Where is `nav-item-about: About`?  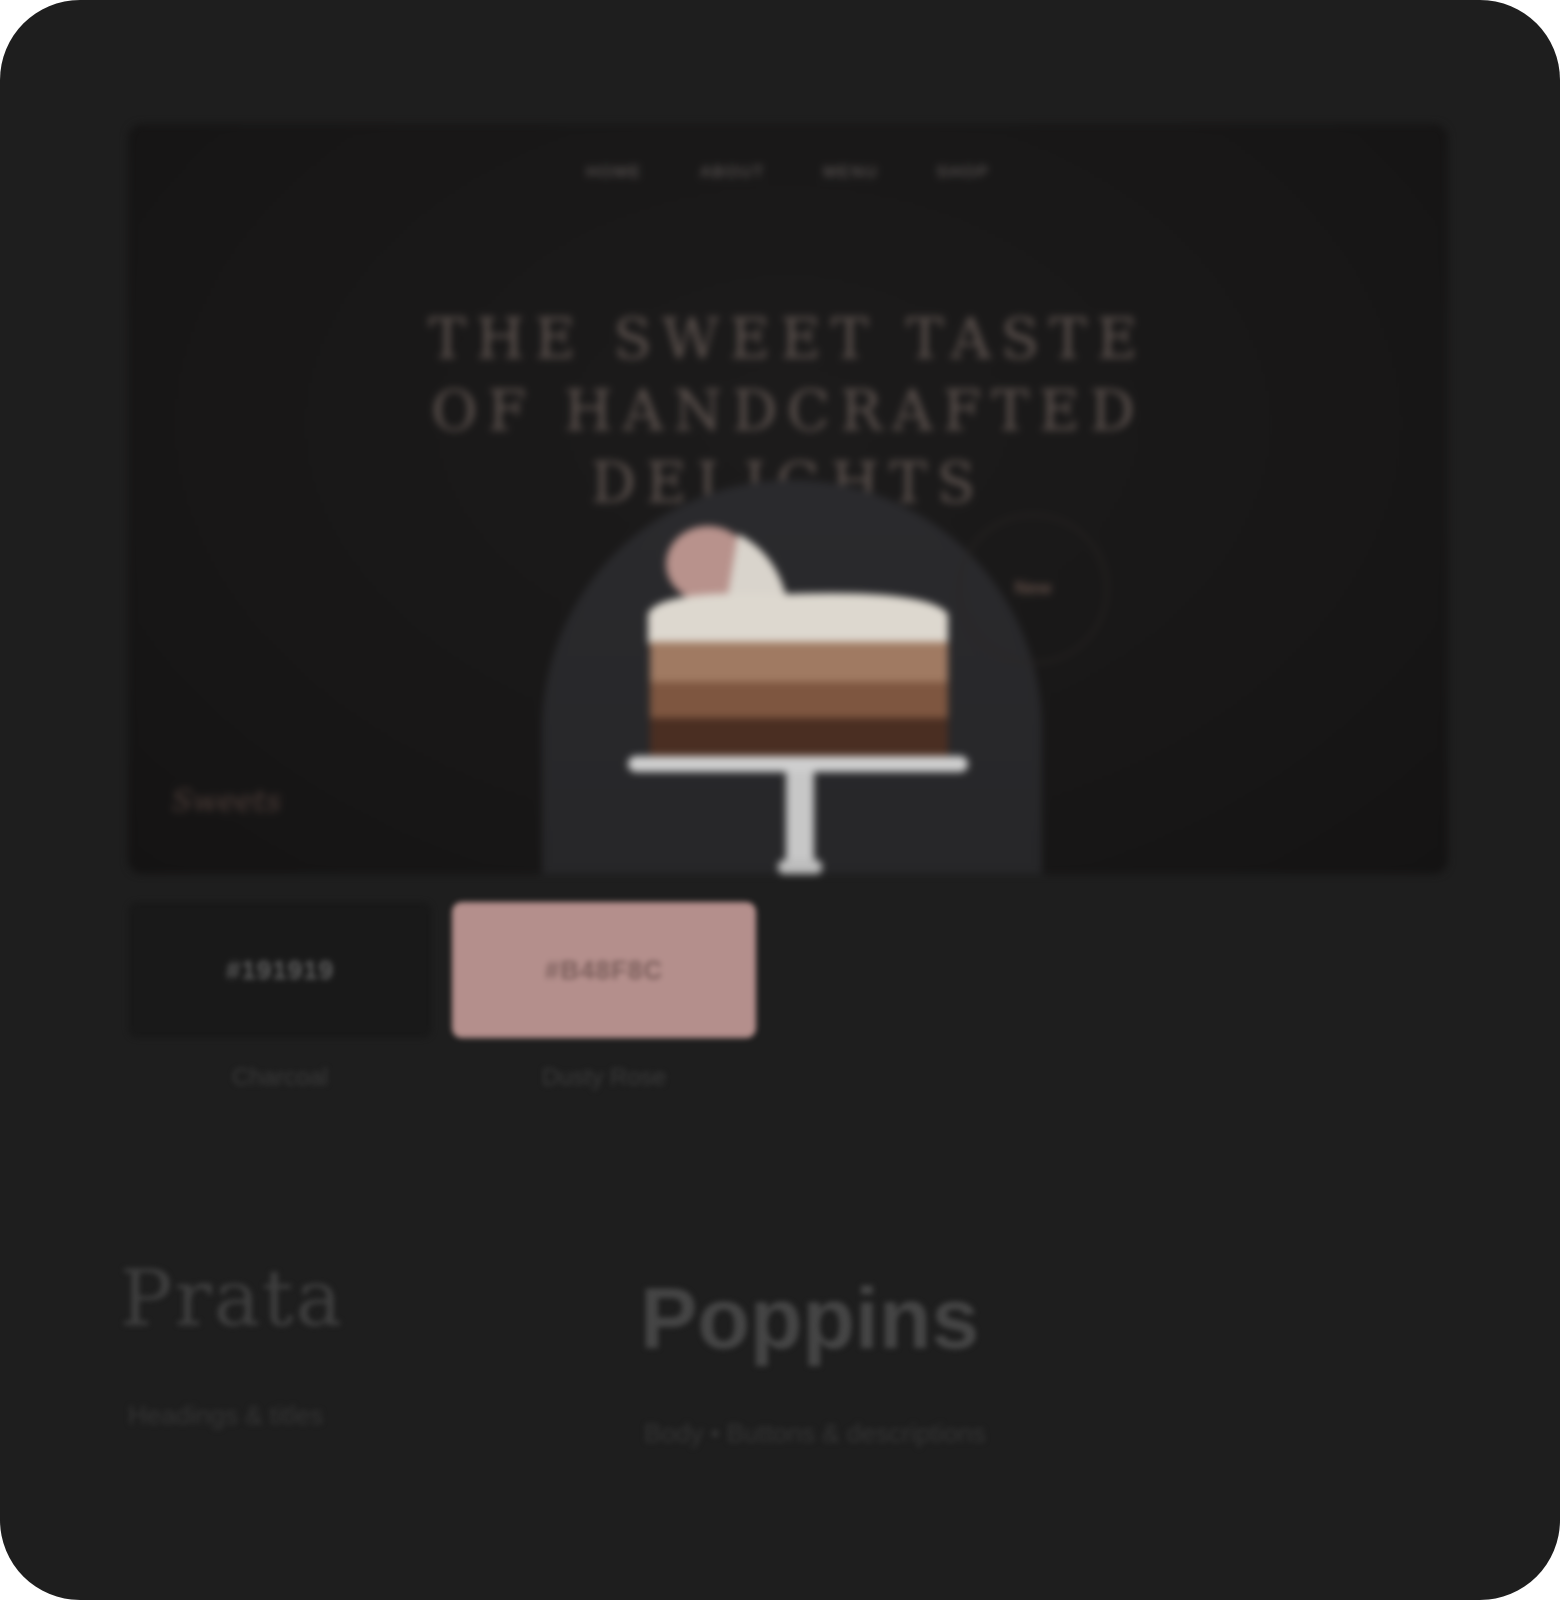
nav-item-about: About is located at coordinates (732, 173).